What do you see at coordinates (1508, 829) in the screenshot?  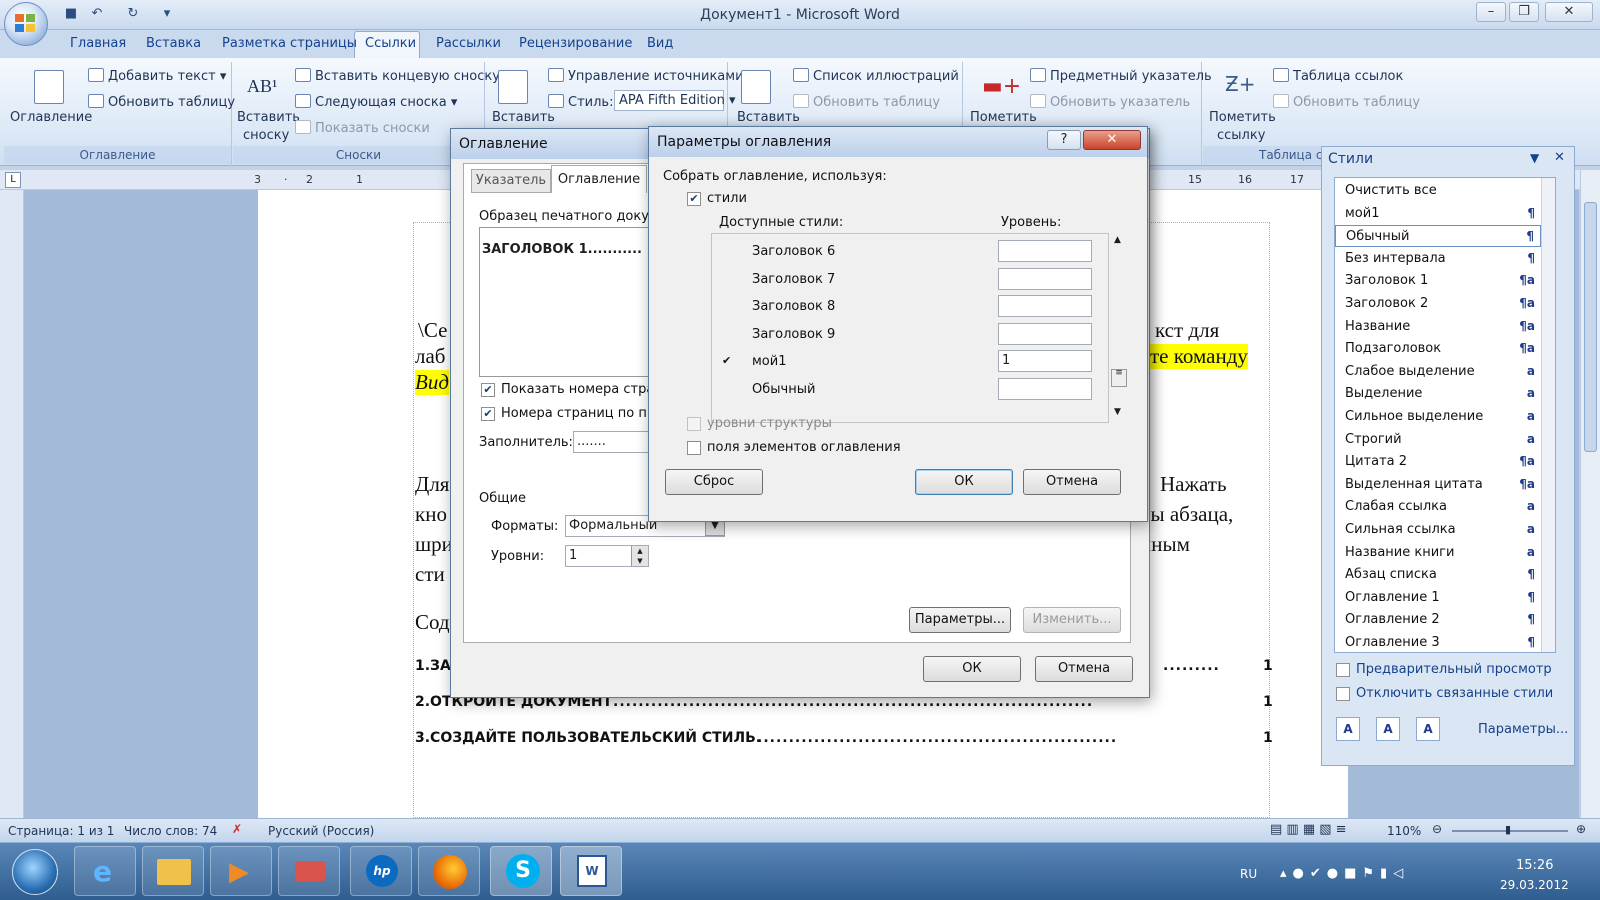 I see `zoom-thumb: ▮` at bounding box center [1508, 829].